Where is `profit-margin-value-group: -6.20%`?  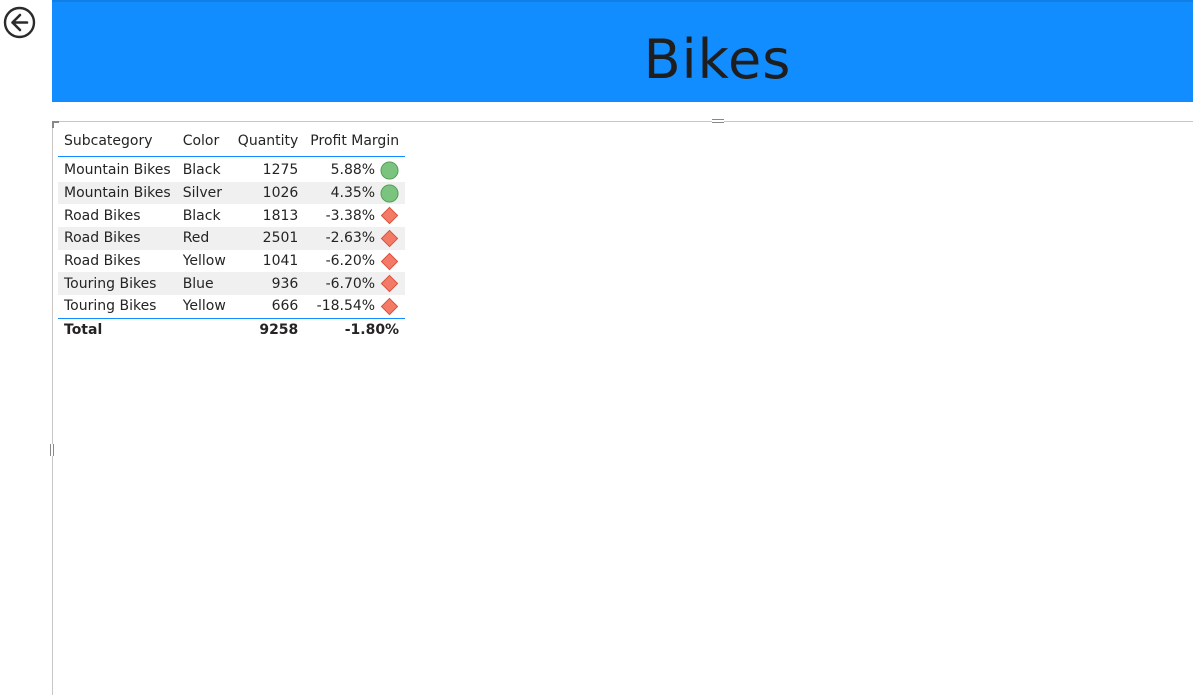 profit-margin-value-group: -6.20% is located at coordinates (363, 261).